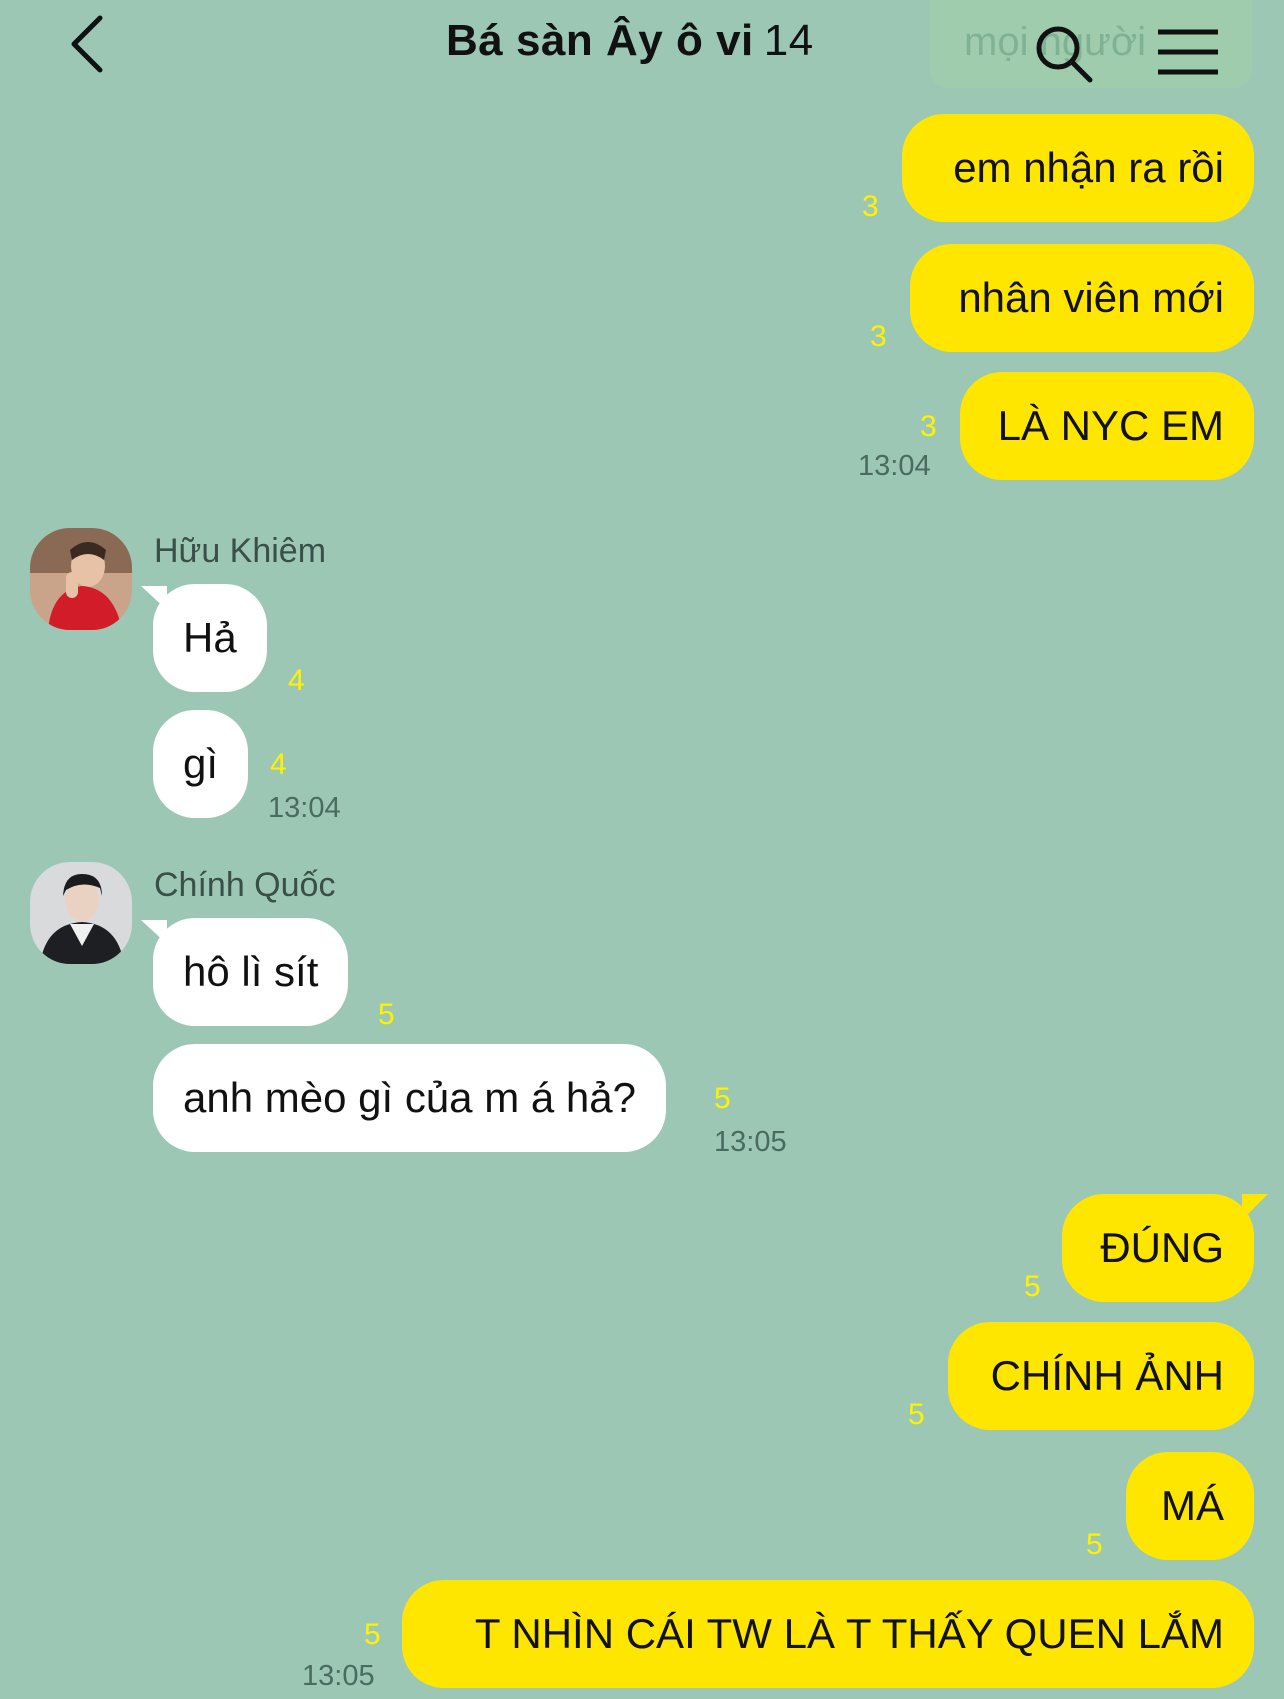  I want to click on member-count: 14, so click(788, 40).